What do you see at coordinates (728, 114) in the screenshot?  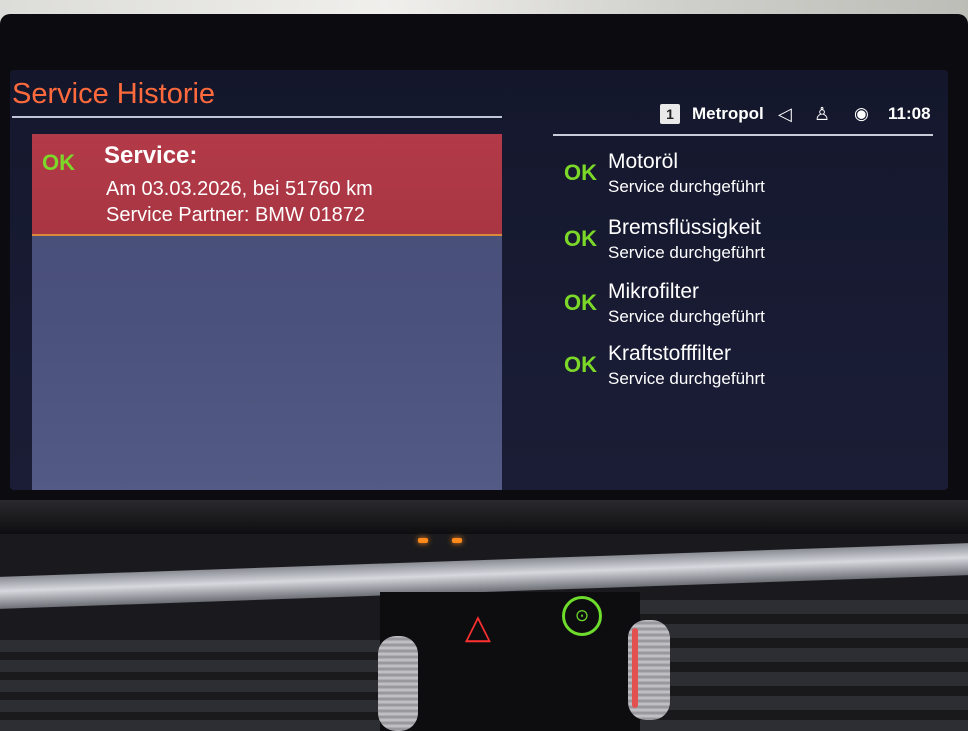 I see `radio-station: Metropol` at bounding box center [728, 114].